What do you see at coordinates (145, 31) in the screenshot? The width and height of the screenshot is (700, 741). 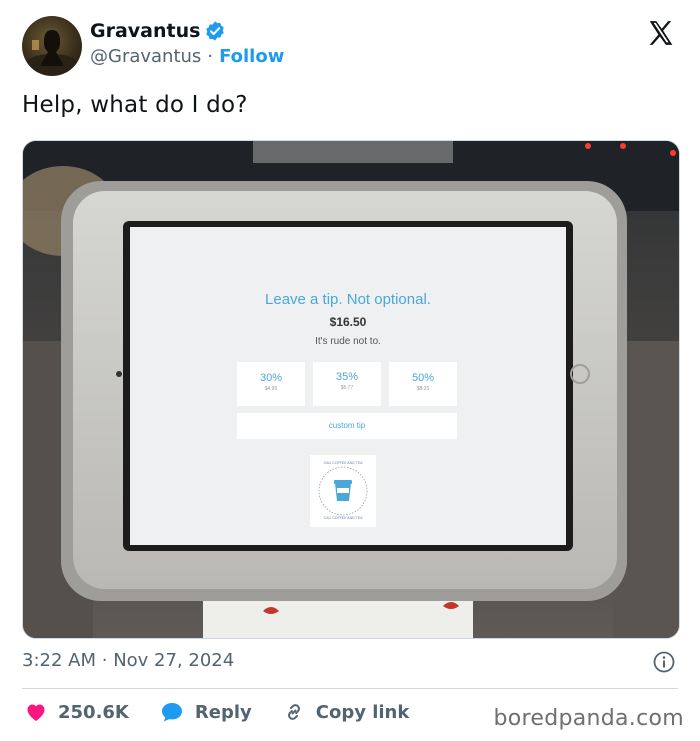 I see `author-name: Gravantus` at bounding box center [145, 31].